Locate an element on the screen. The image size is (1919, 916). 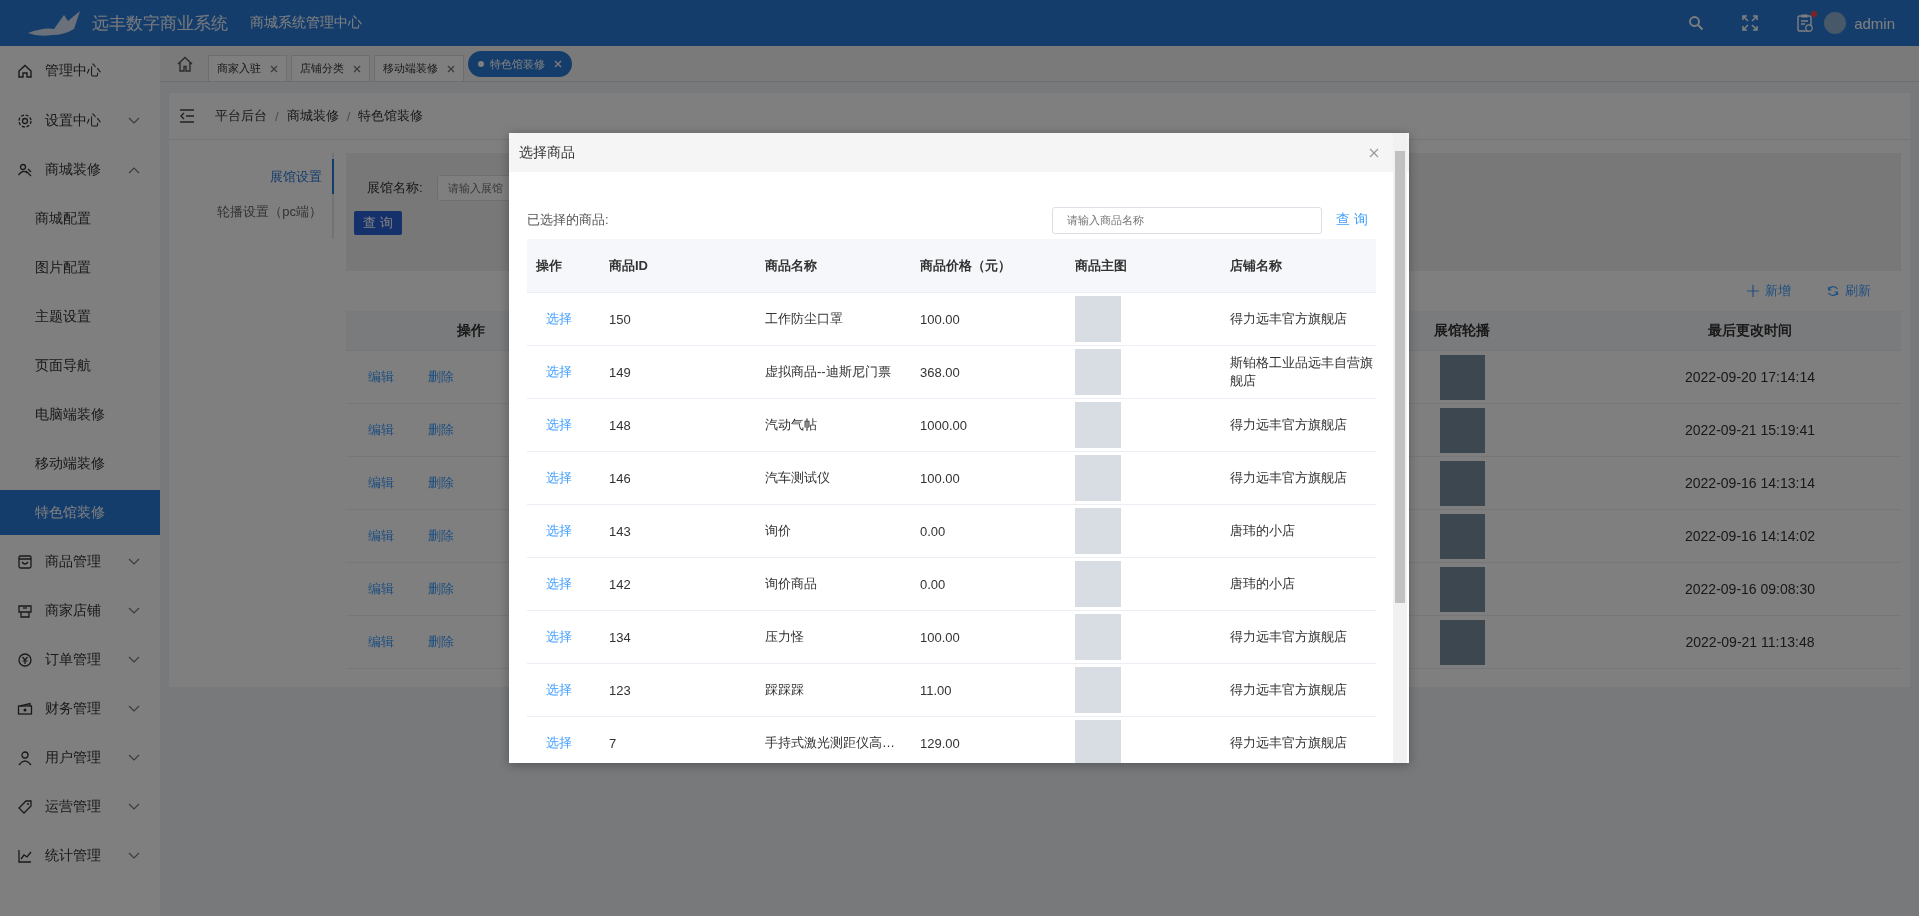
column-header: 商品名称 is located at coordinates (791, 265).